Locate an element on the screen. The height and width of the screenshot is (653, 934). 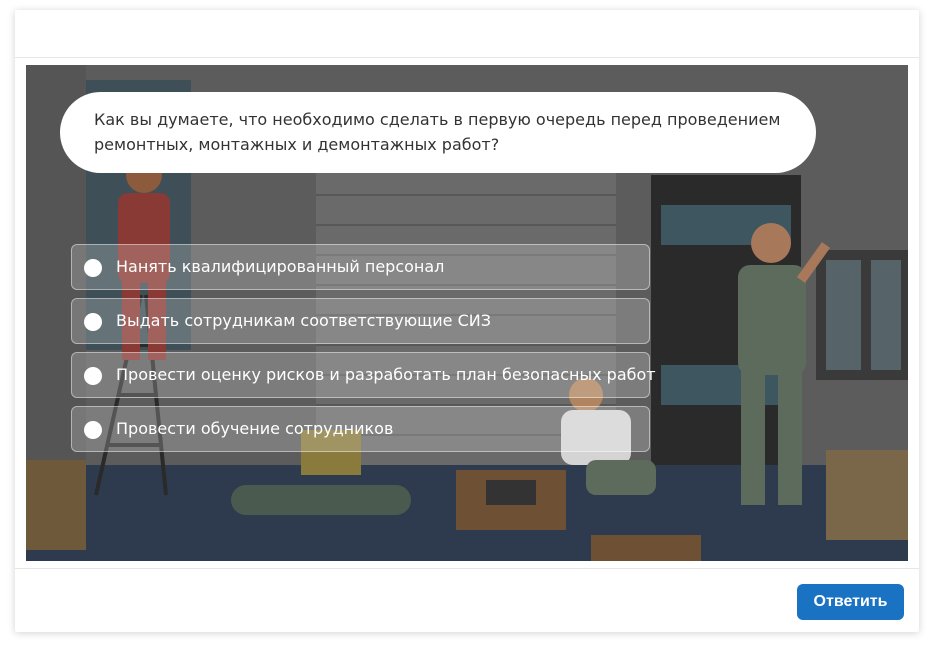
answer-option-1: Нанять квалифицированный персонал is located at coordinates (360, 267).